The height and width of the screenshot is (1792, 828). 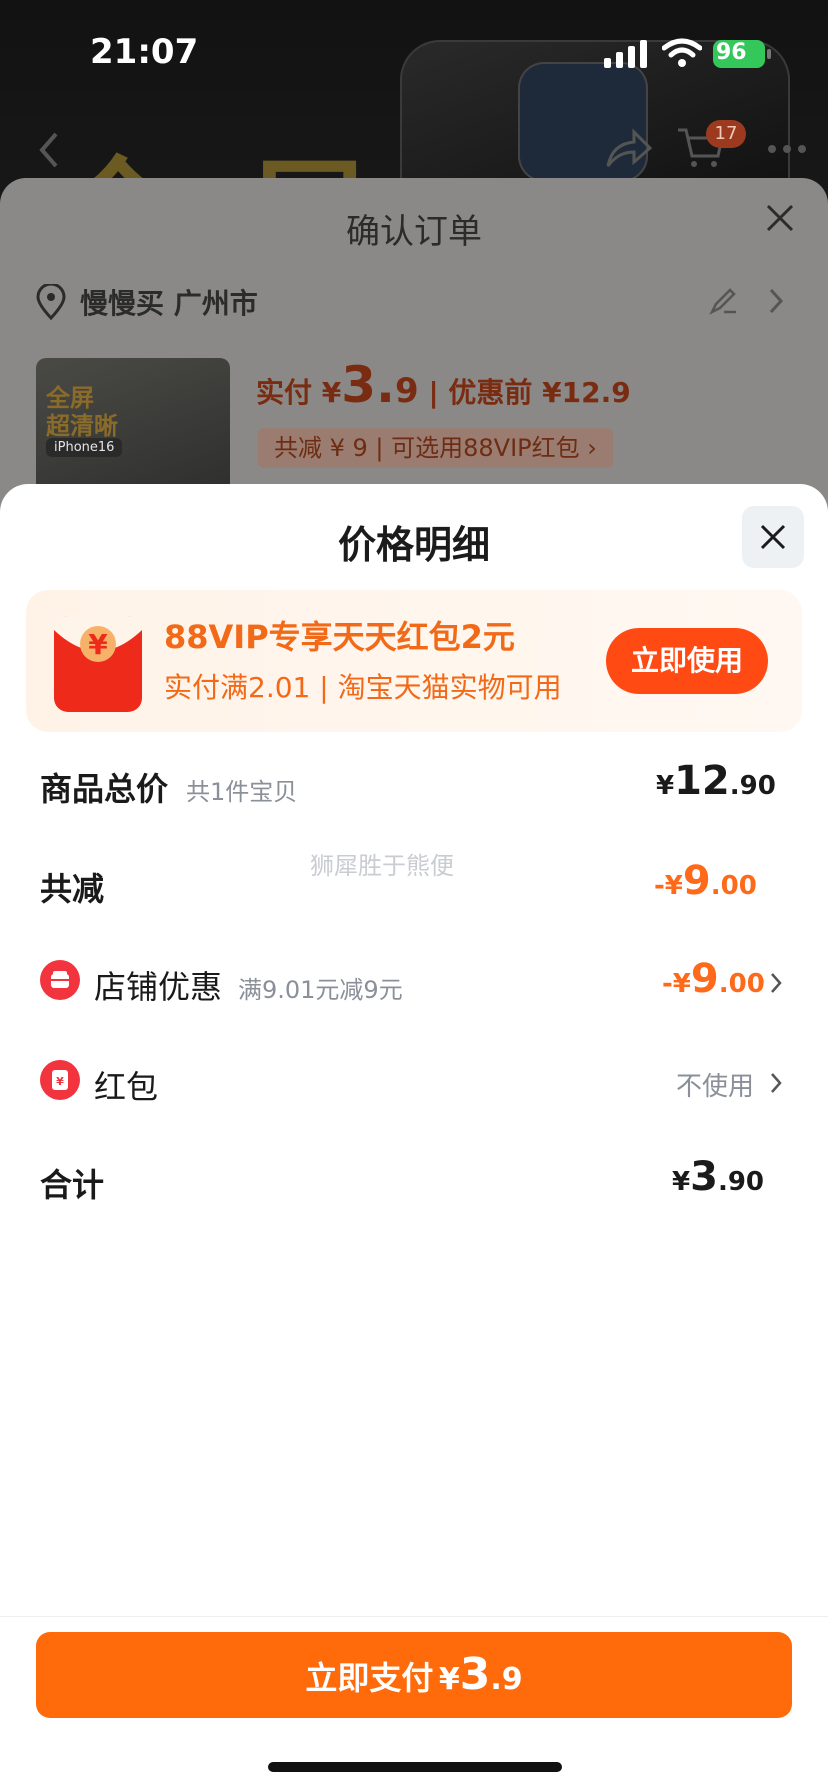 I want to click on shop-icon, so click(x=60, y=980).